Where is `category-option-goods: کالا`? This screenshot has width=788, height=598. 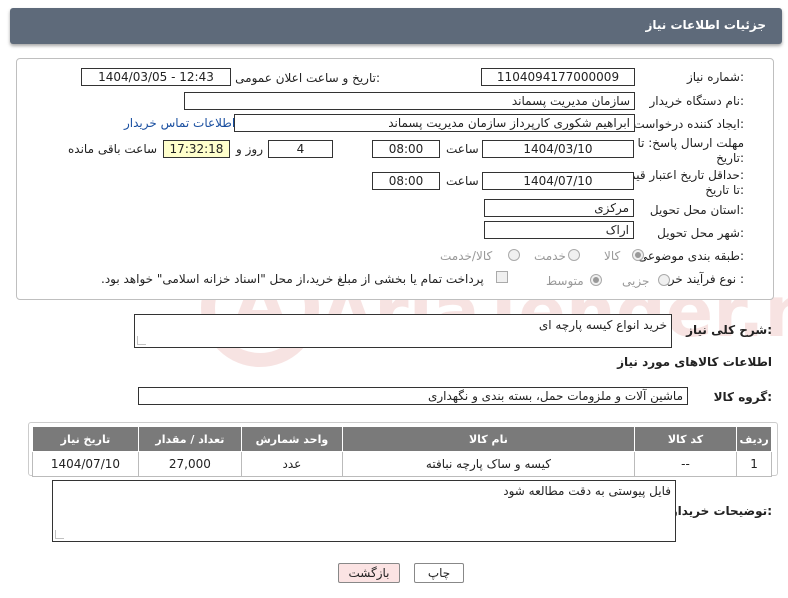 category-option-goods: کالا is located at coordinates (612, 256).